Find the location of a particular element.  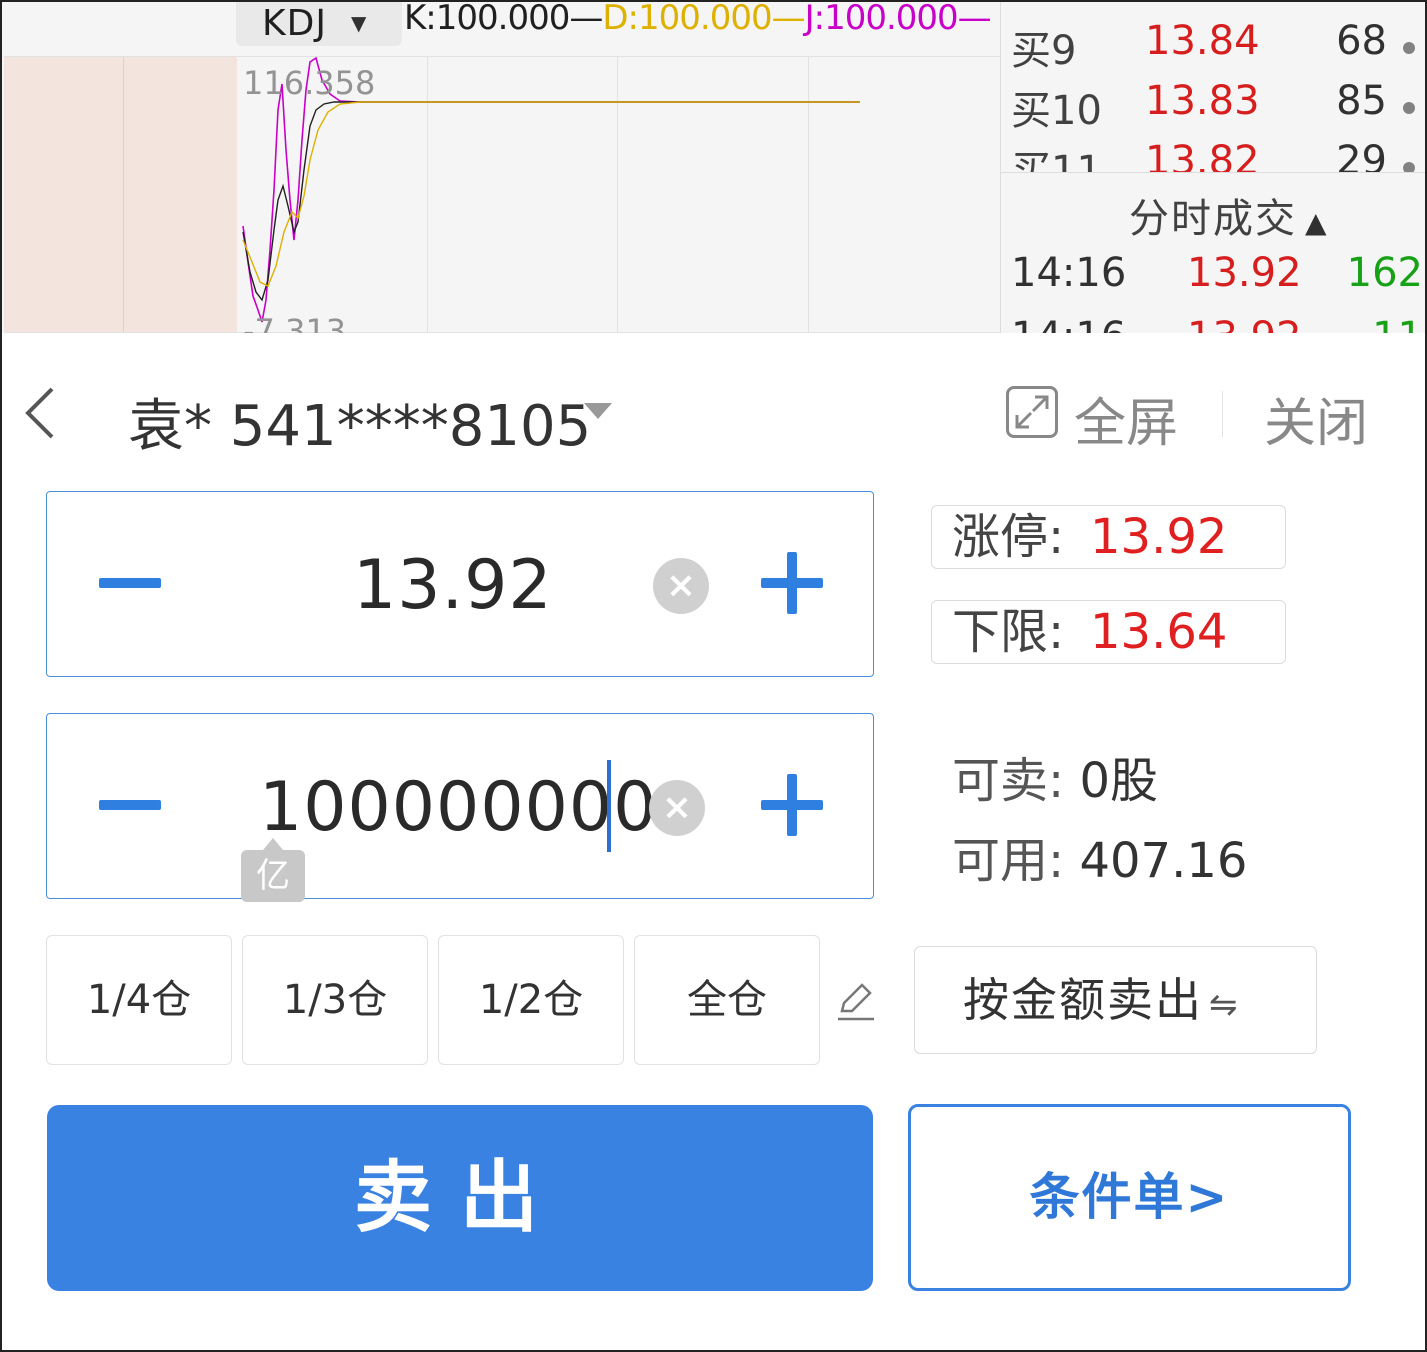

sell-button: 卖出 is located at coordinates (460, 1198).